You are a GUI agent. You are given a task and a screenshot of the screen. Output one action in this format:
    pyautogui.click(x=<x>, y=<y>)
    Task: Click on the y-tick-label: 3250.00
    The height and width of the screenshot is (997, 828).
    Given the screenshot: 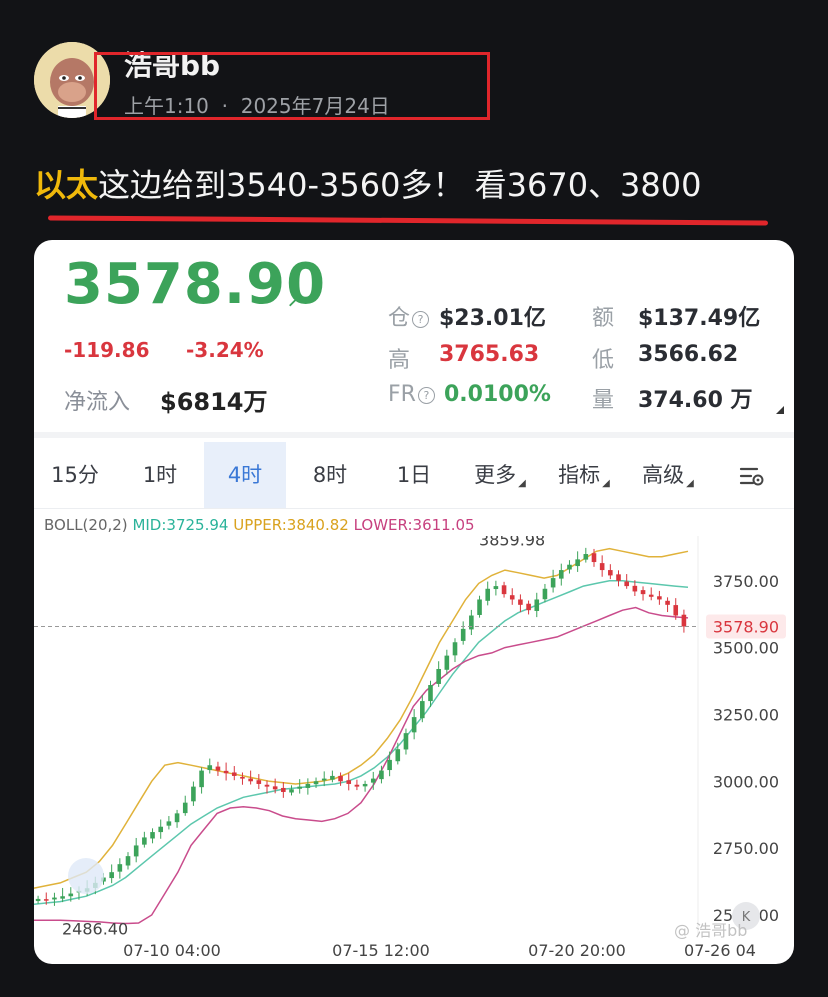 What is the action you would take?
    pyautogui.click(x=746, y=714)
    